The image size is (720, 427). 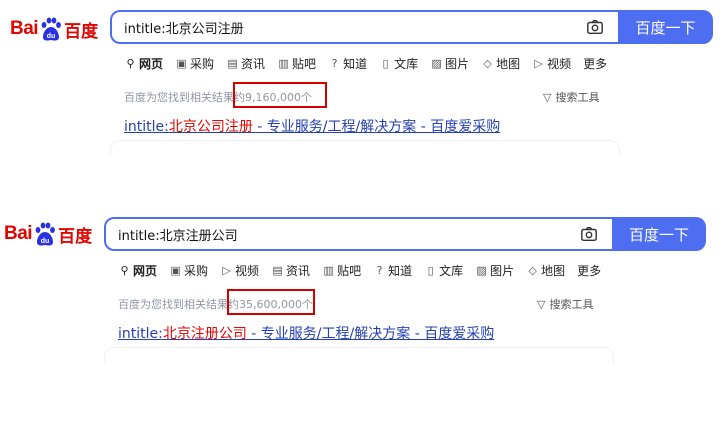 I want to click on search-input: intitle:北京公司注册, so click(x=349, y=27).